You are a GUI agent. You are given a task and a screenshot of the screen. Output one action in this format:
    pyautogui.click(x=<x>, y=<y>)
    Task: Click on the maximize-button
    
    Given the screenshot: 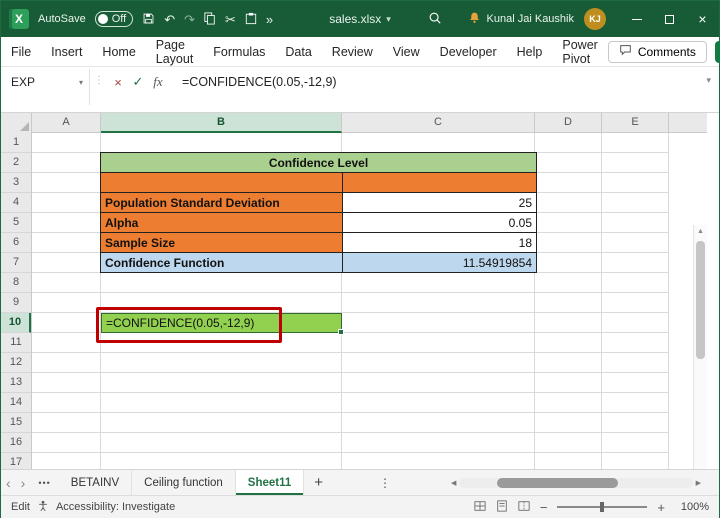 What is the action you would take?
    pyautogui.click(x=669, y=19)
    